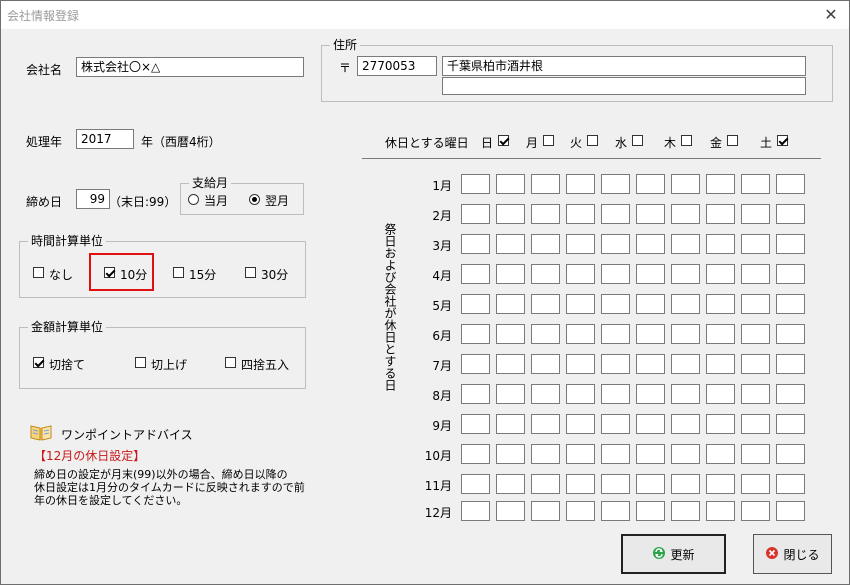 The image size is (850, 585). Describe the element at coordinates (109, 272) in the screenshot. I see `time-unit-10-checkbox` at that location.